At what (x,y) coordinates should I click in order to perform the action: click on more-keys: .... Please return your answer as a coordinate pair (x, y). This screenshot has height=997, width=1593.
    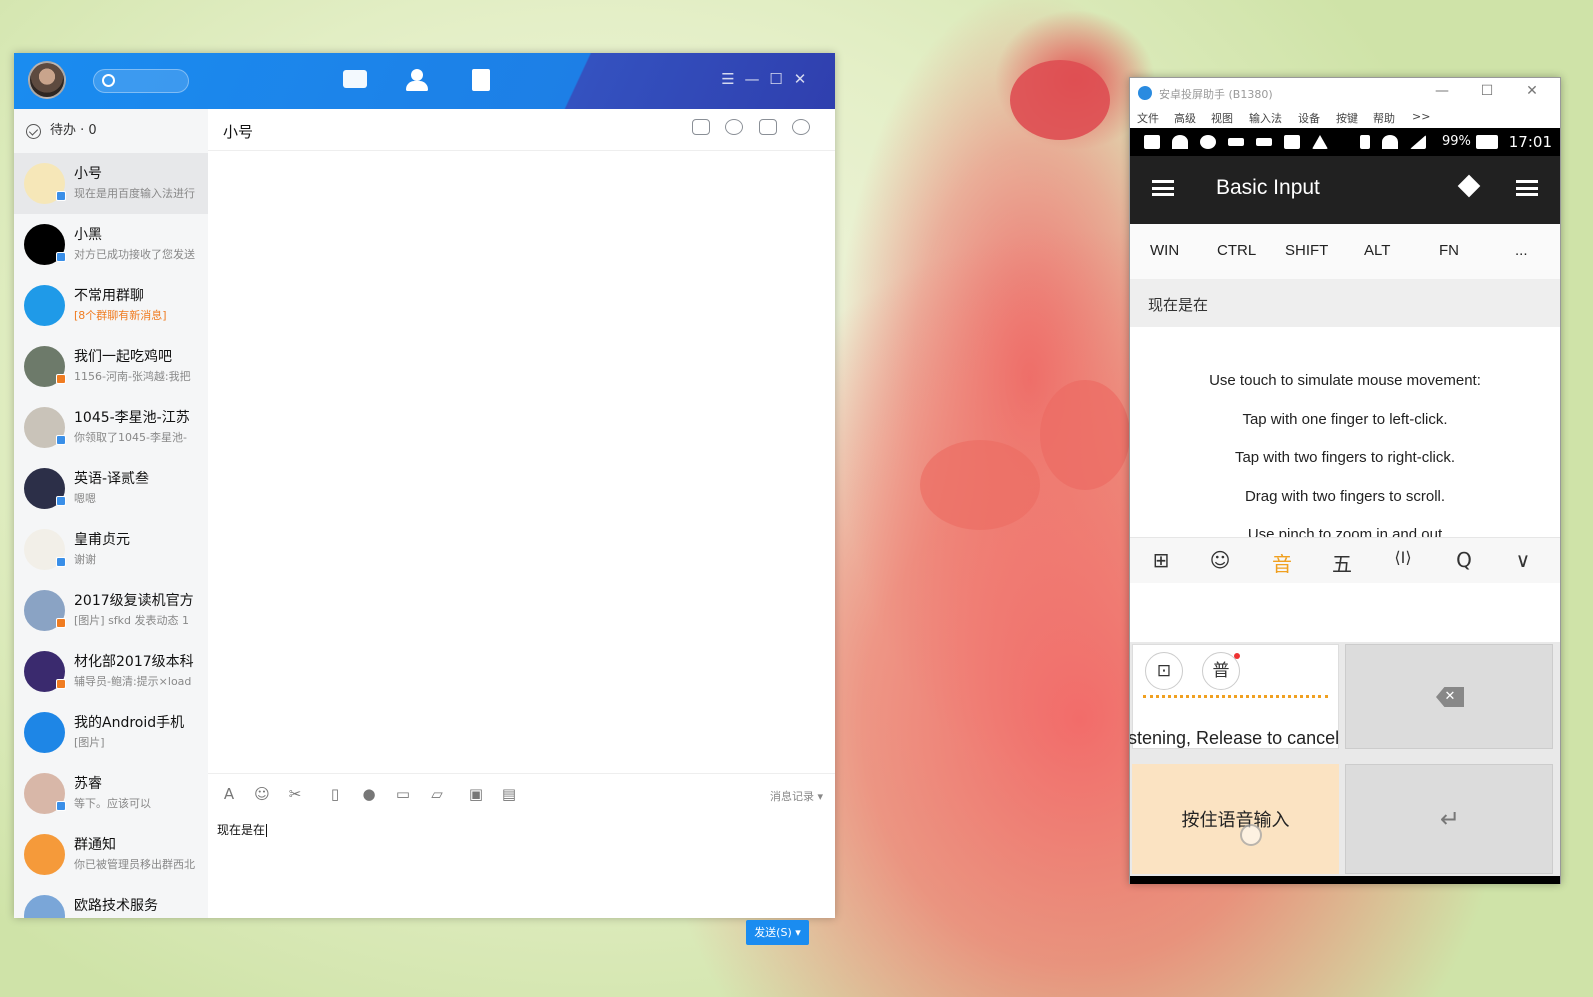
    Looking at the image, I should click on (1521, 250).